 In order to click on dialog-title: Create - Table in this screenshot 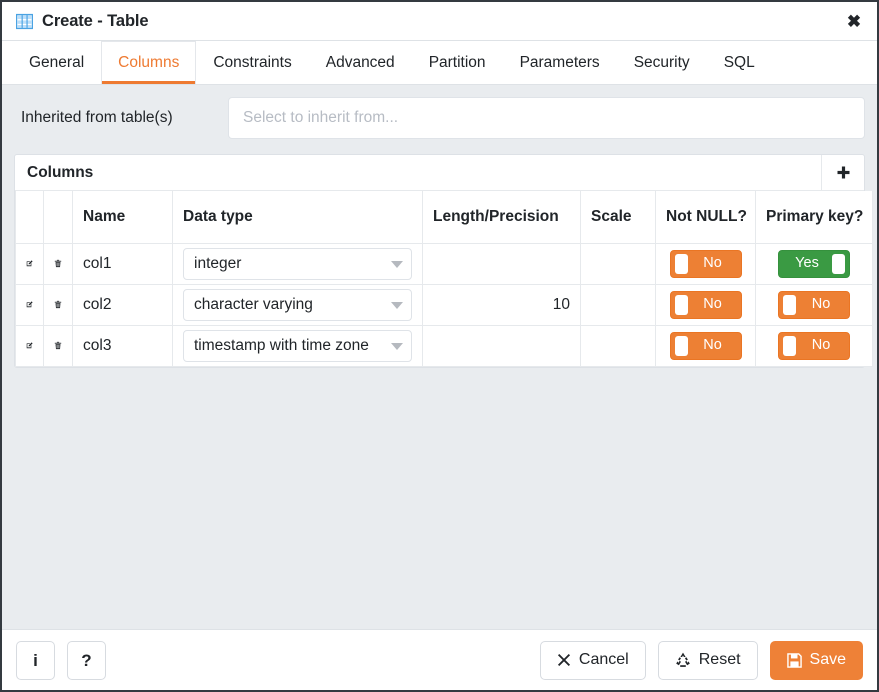, I will do `click(95, 20)`.